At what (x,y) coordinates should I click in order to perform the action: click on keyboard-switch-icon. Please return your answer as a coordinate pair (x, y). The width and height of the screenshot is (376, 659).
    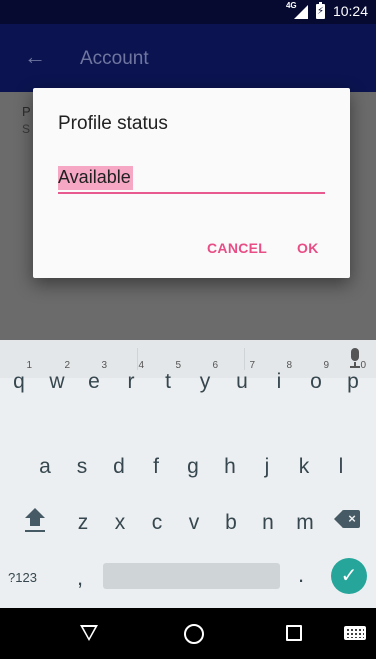
    Looking at the image, I should click on (355, 633).